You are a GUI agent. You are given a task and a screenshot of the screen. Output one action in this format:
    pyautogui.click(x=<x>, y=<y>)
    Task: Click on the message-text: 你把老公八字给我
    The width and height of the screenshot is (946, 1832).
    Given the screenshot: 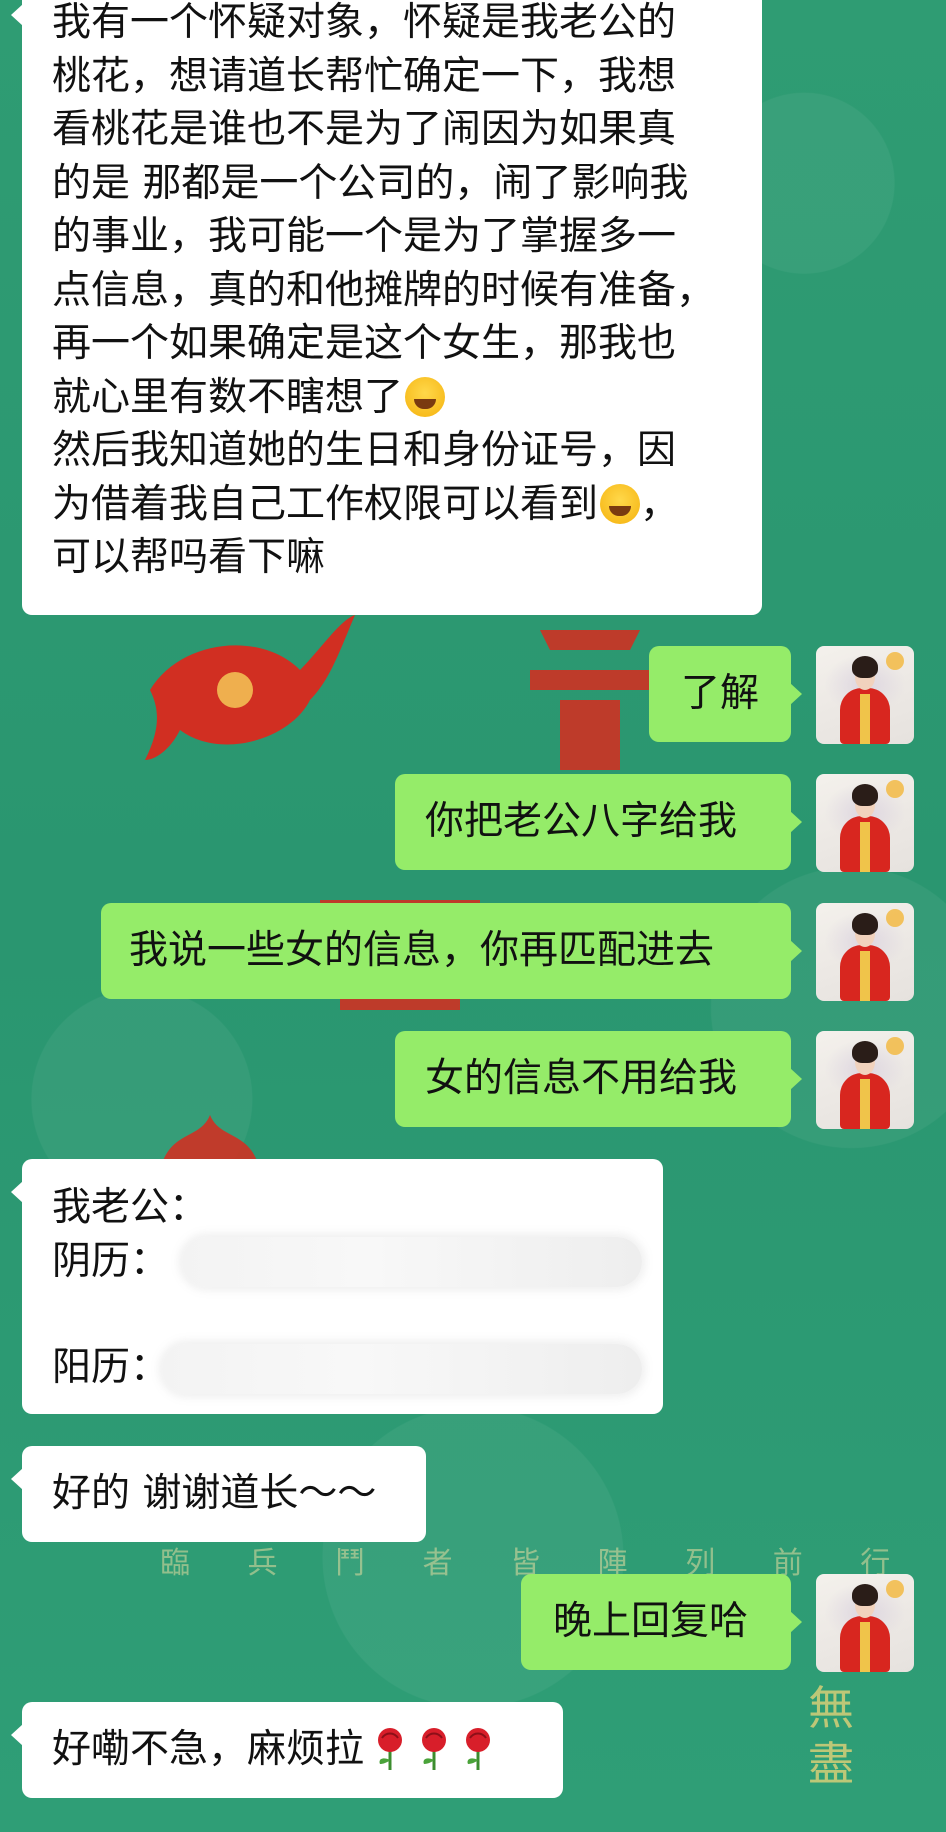 What is the action you would take?
    pyautogui.click(x=581, y=821)
    